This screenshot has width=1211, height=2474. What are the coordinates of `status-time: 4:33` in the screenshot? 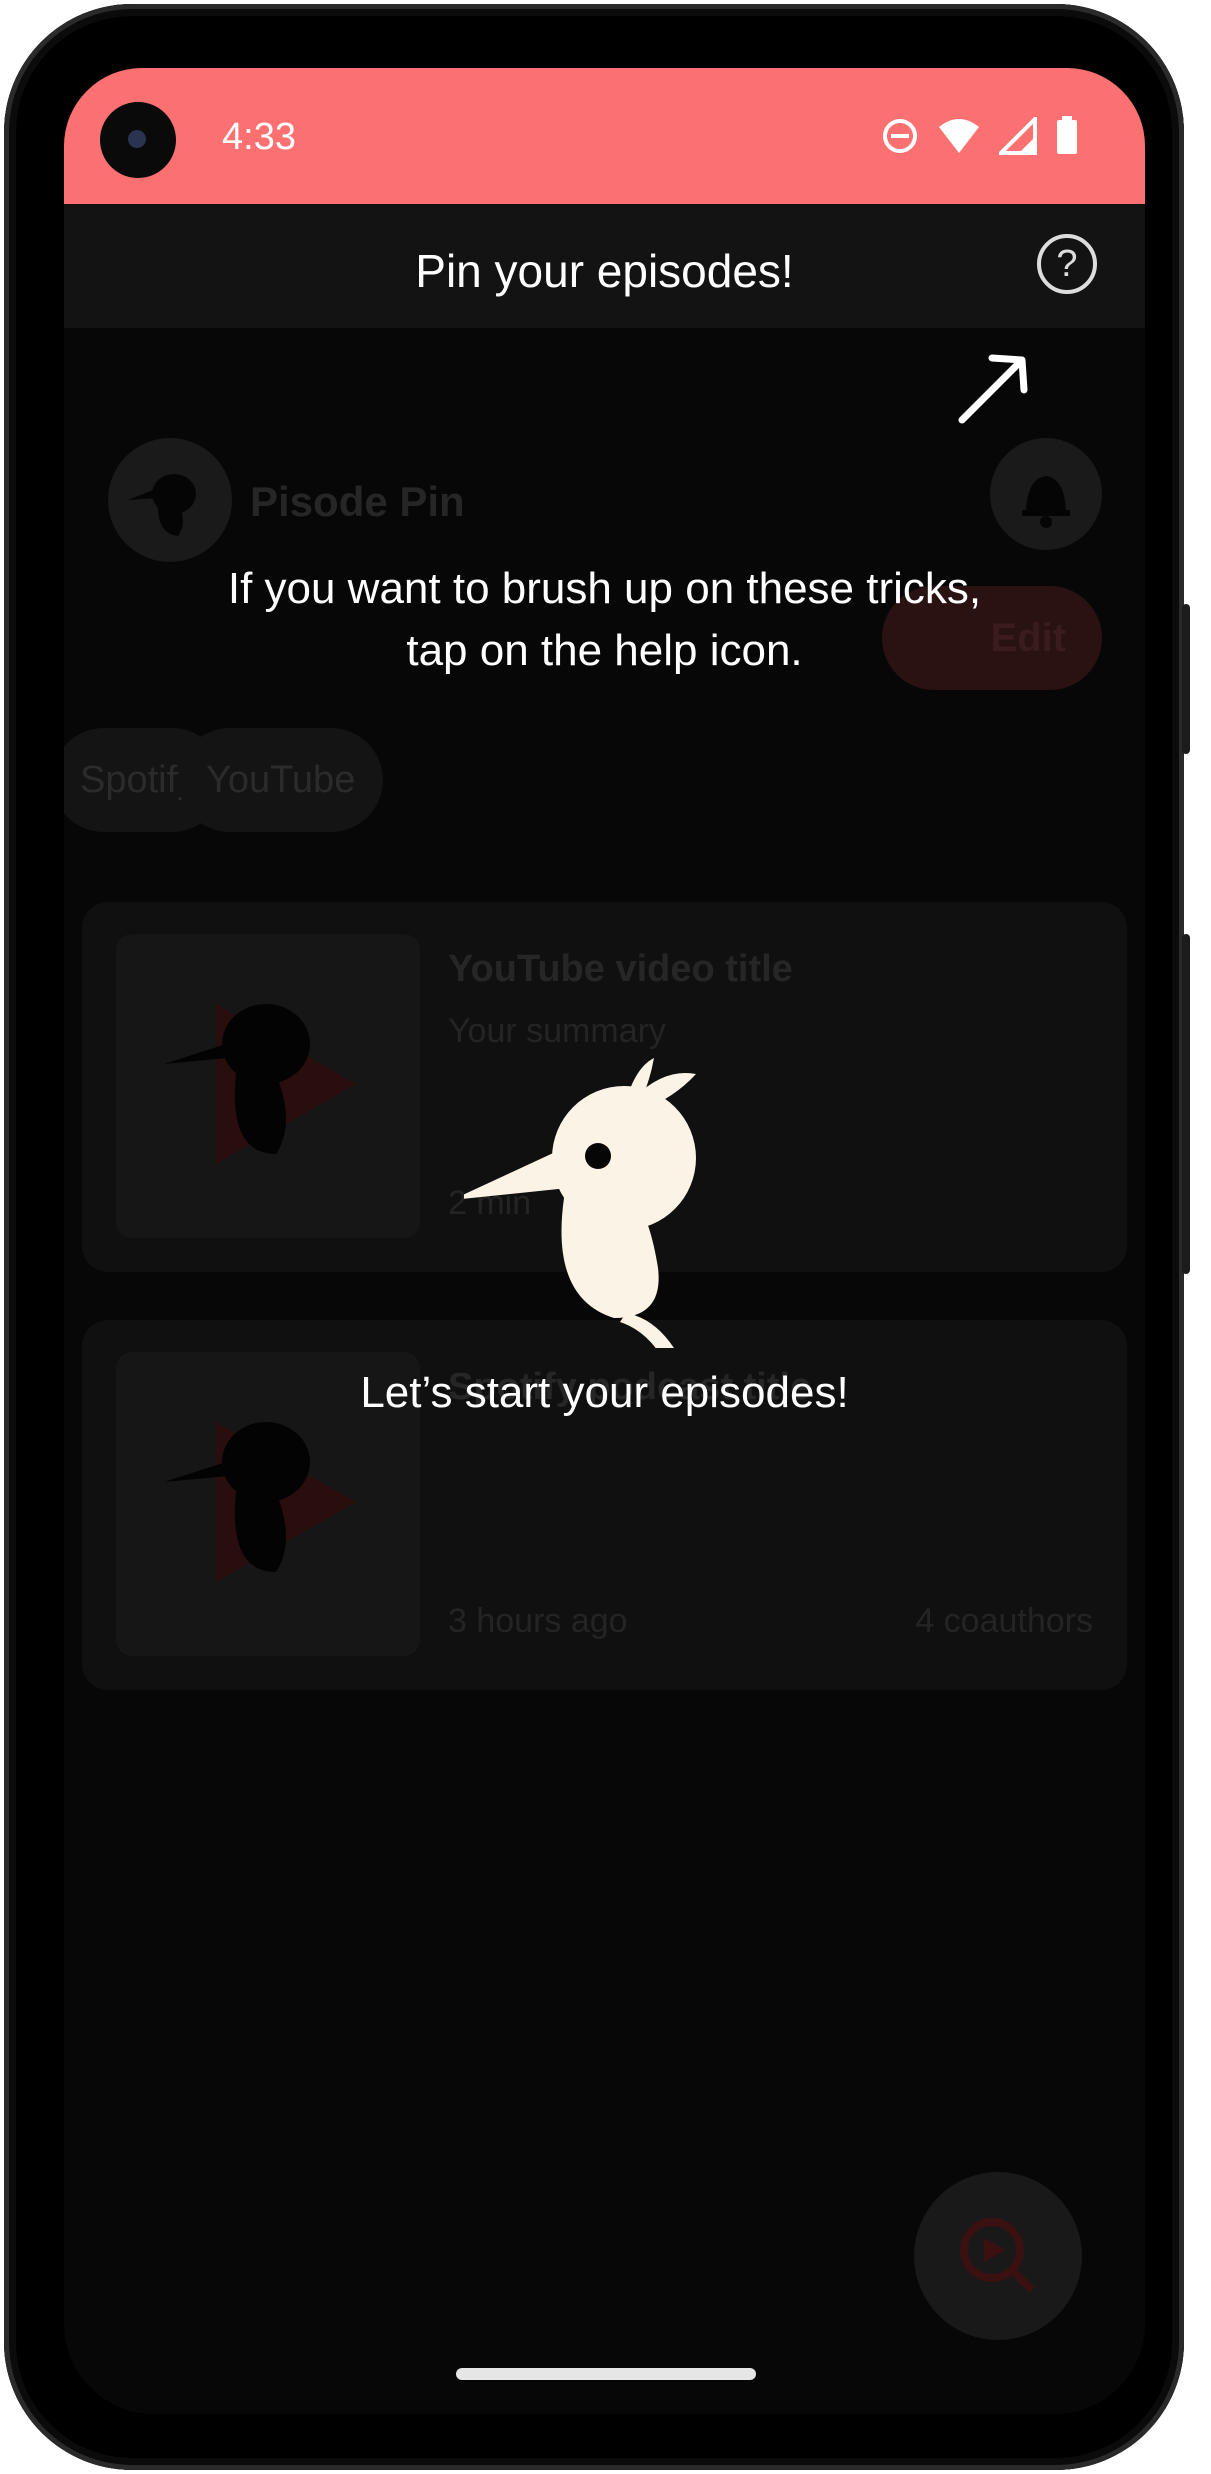 It's located at (259, 137).